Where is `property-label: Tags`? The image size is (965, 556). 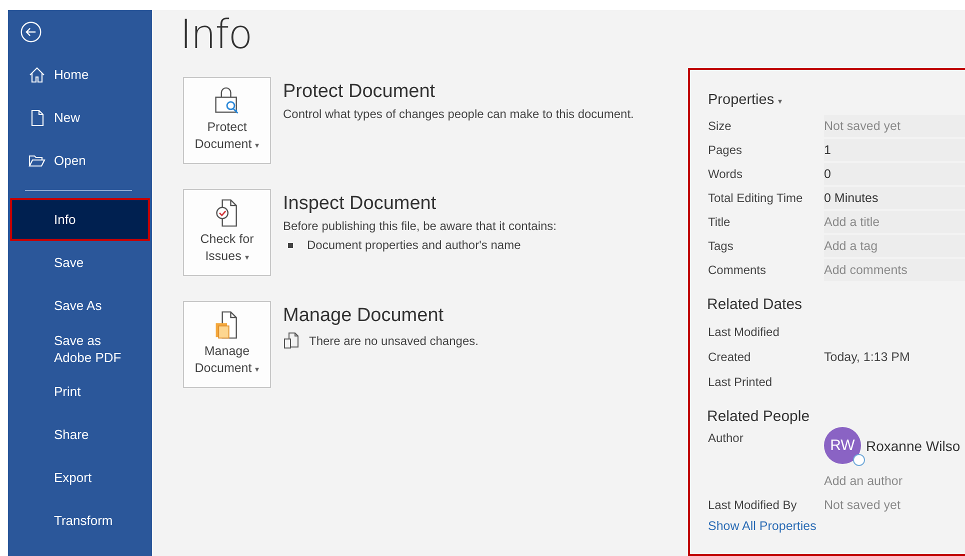
property-label: Tags is located at coordinates (721, 246).